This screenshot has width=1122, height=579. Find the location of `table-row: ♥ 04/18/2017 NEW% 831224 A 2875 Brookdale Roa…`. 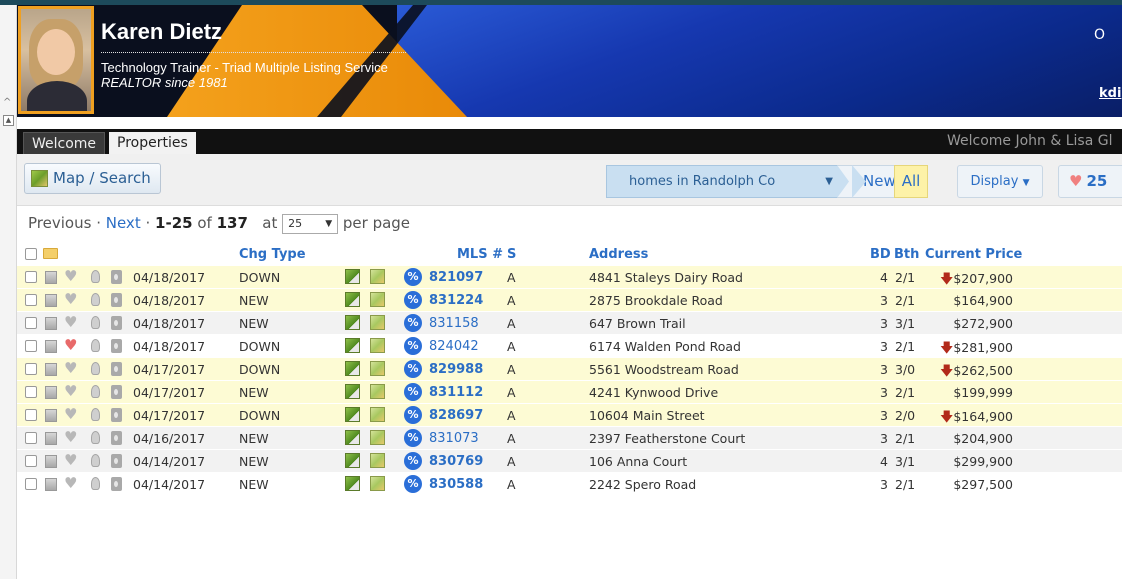

table-row: ♥ 04/18/2017 NEW% 831224 A 2875 Brookdale Roa… is located at coordinates (569, 300).